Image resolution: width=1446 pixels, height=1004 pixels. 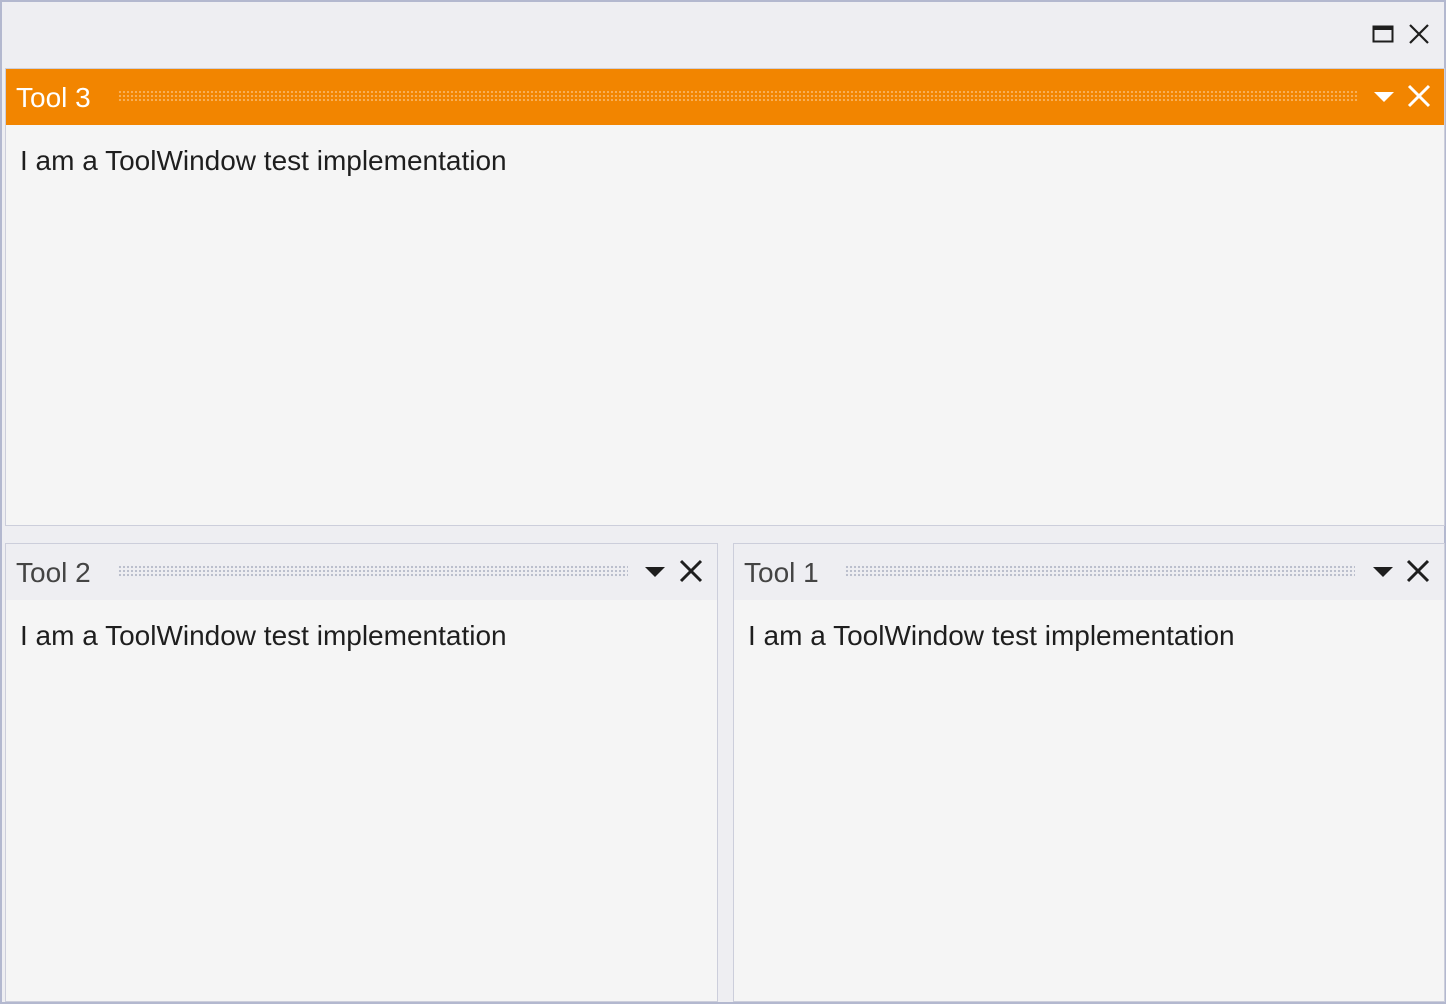 I want to click on maximize-button, so click(x=1383, y=34).